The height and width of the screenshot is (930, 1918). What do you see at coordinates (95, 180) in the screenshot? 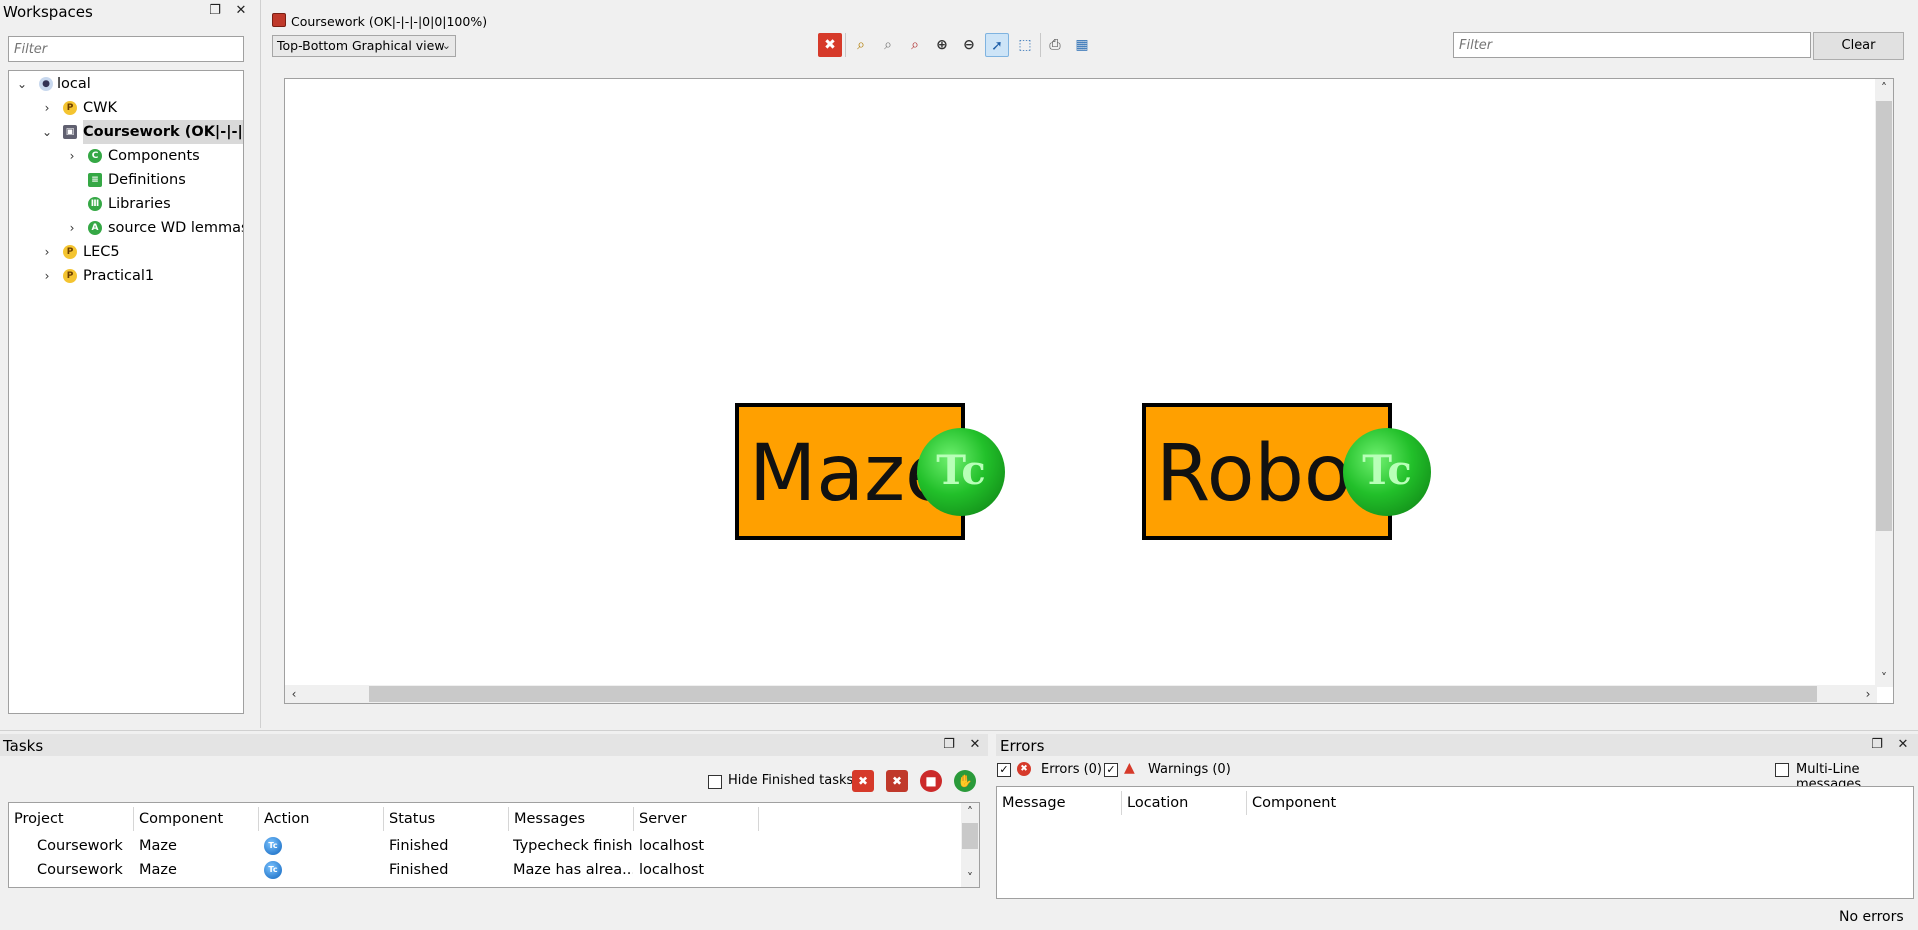
I see `definitions-icon: ≡` at bounding box center [95, 180].